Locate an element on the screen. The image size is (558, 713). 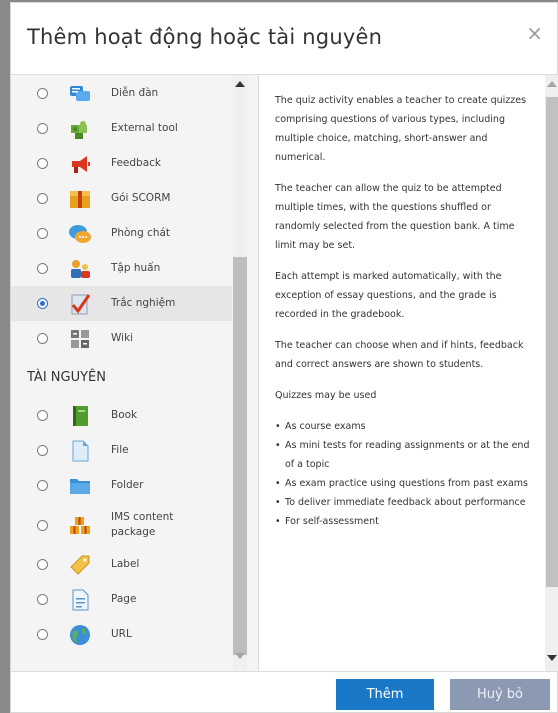
help-bullet: As course exams is located at coordinates (406, 426).